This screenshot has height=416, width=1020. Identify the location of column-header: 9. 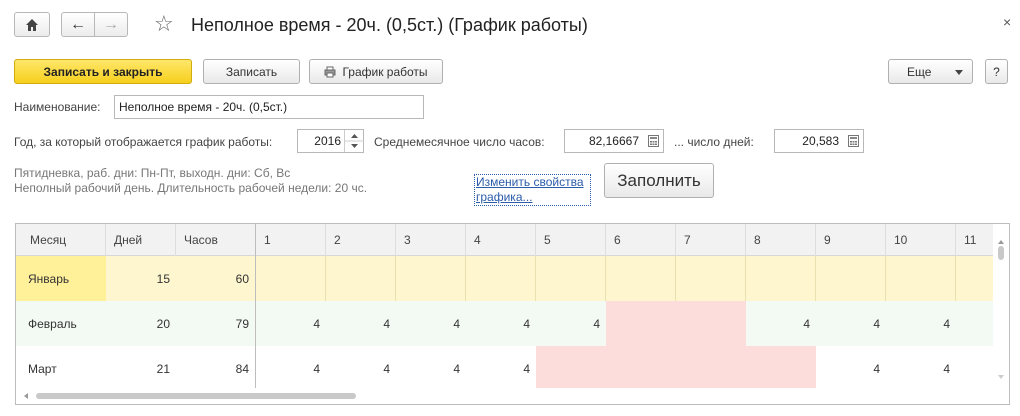
(851, 240).